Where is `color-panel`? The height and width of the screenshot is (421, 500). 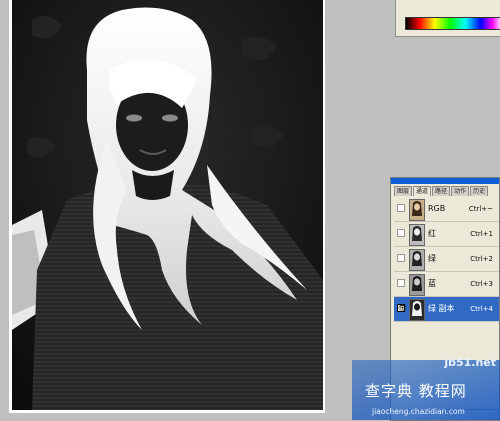
color-panel is located at coordinates (447, 18).